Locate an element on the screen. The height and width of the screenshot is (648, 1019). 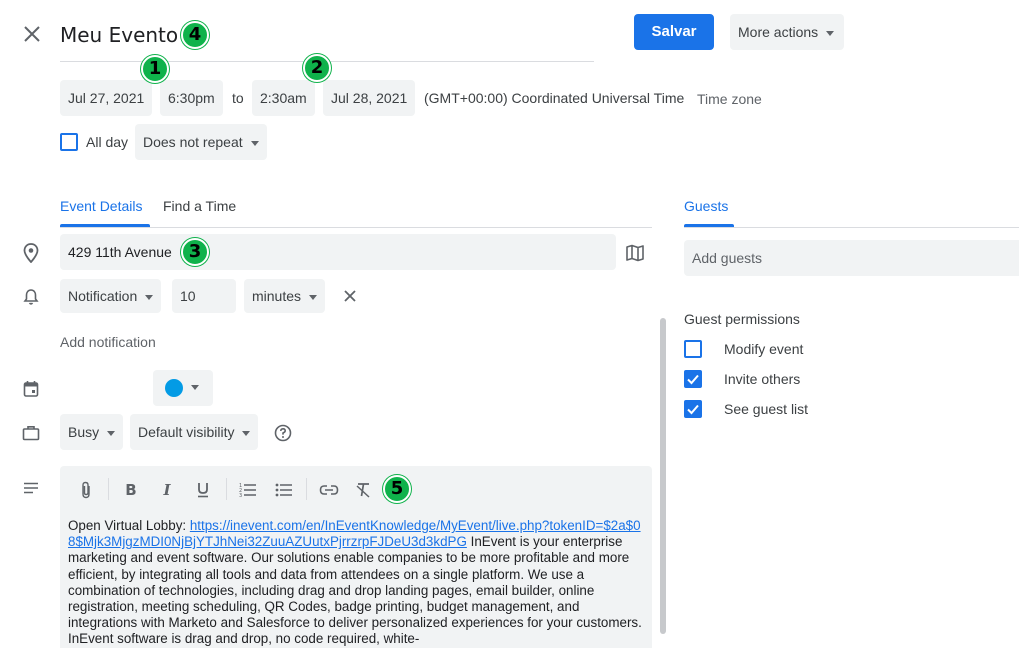
invite-others-label: Invite others is located at coordinates (762, 379).